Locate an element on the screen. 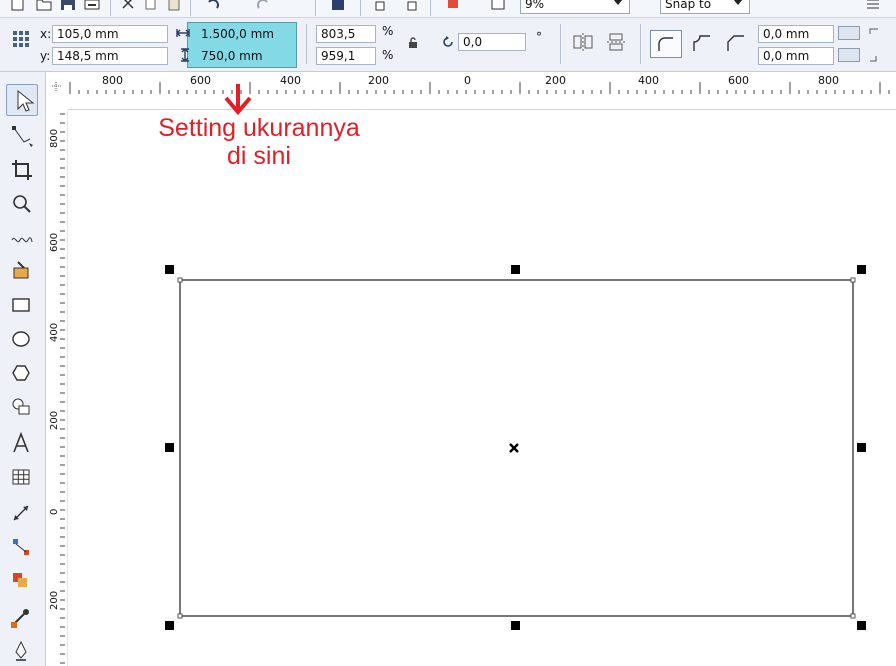  corner-radius-top-spinner is located at coordinates (849, 33).